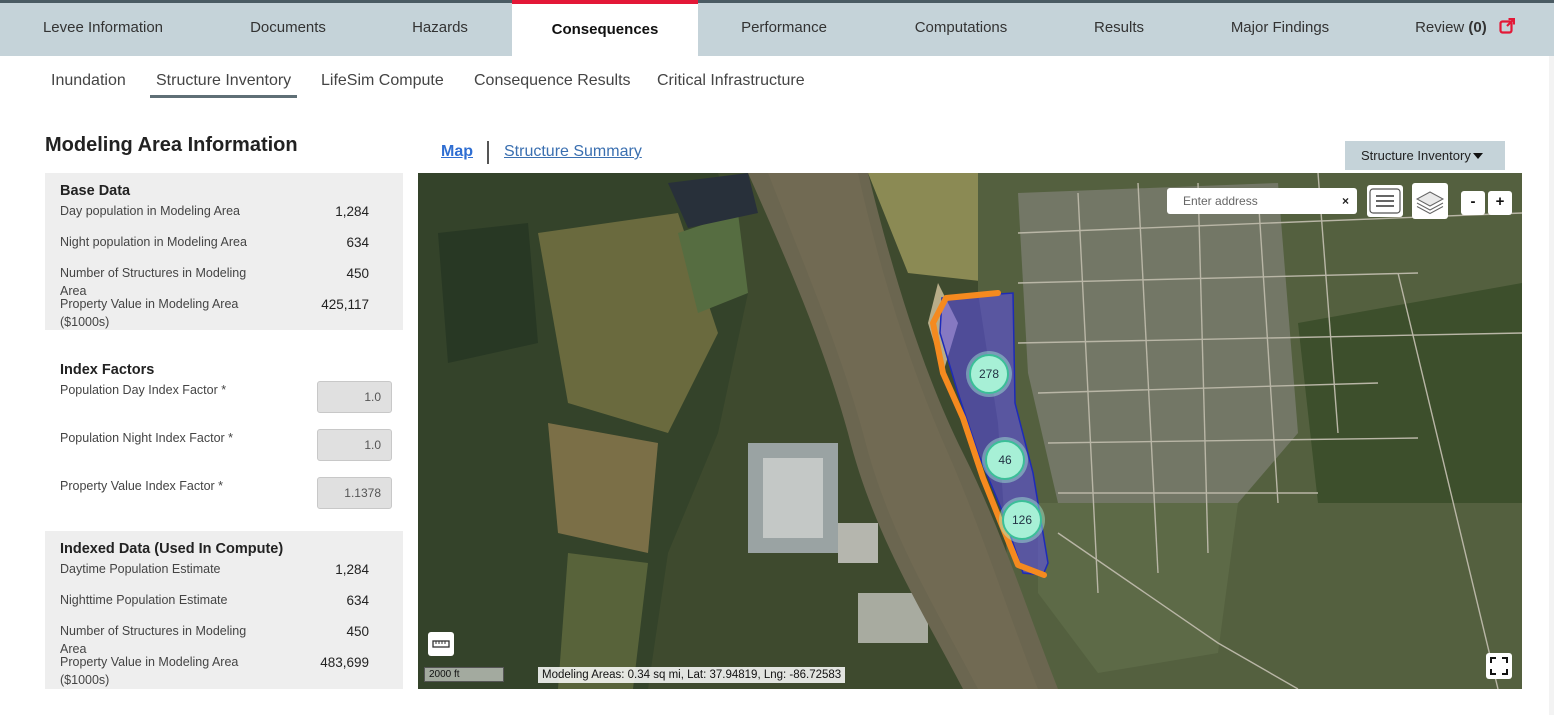  Describe the element at coordinates (1551, 385) in the screenshot. I see `page-scrollbar` at that location.